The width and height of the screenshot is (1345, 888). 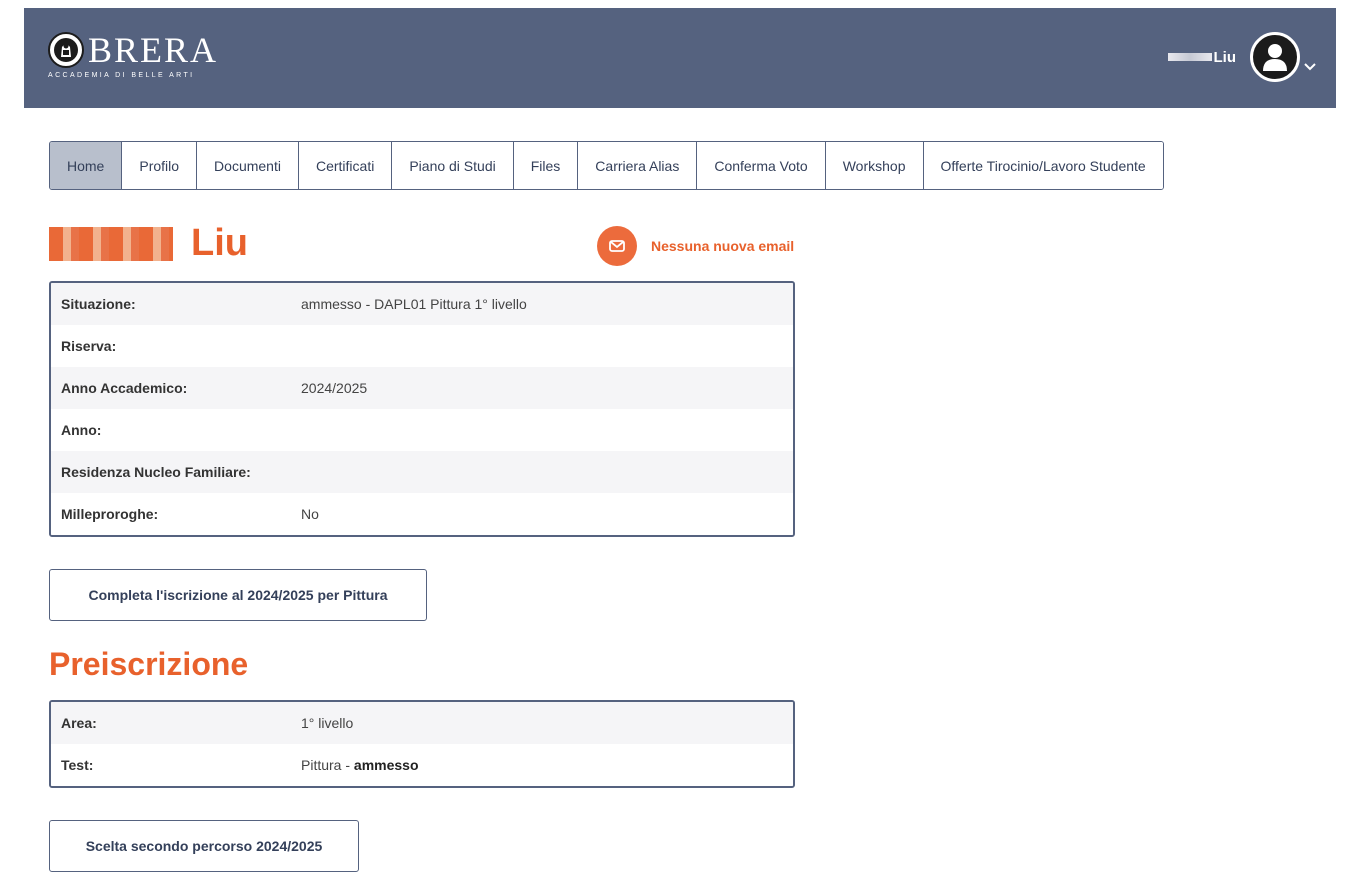 I want to click on anno-accademico-value: 2024/2025, so click(x=334, y=388).